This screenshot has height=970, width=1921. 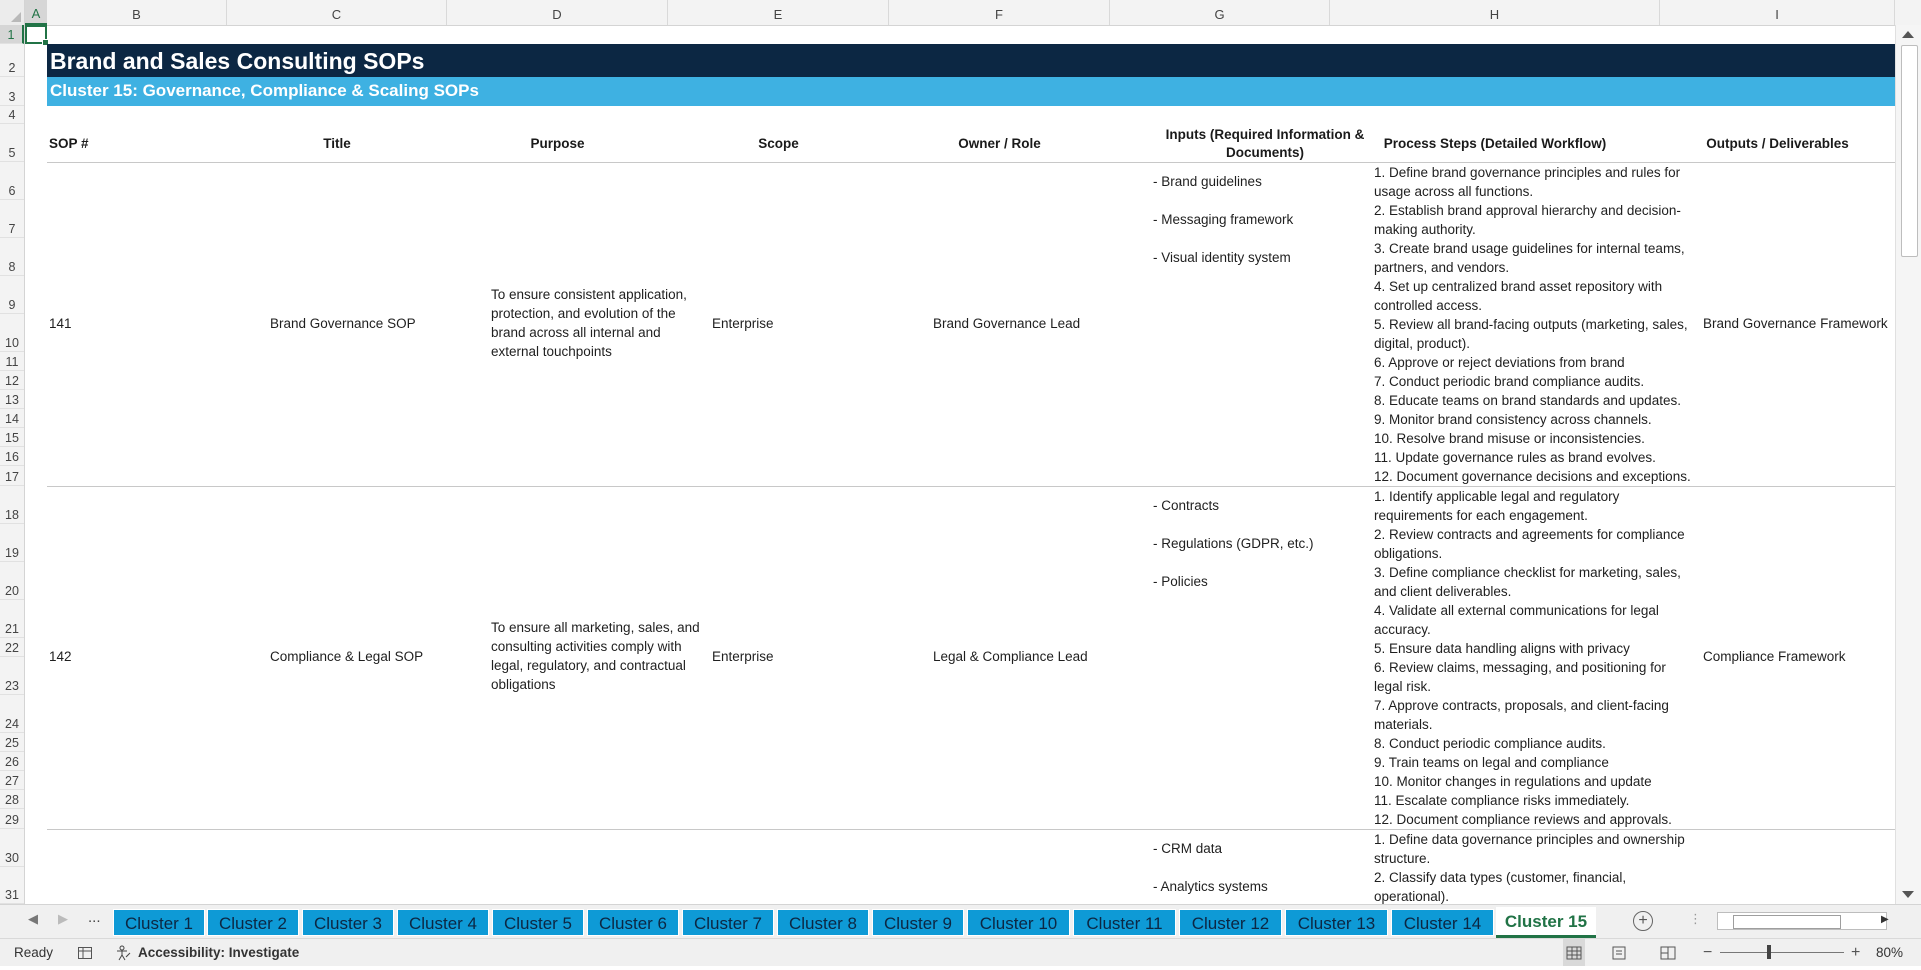 I want to click on row-header-21: 21, so click(x=12, y=619).